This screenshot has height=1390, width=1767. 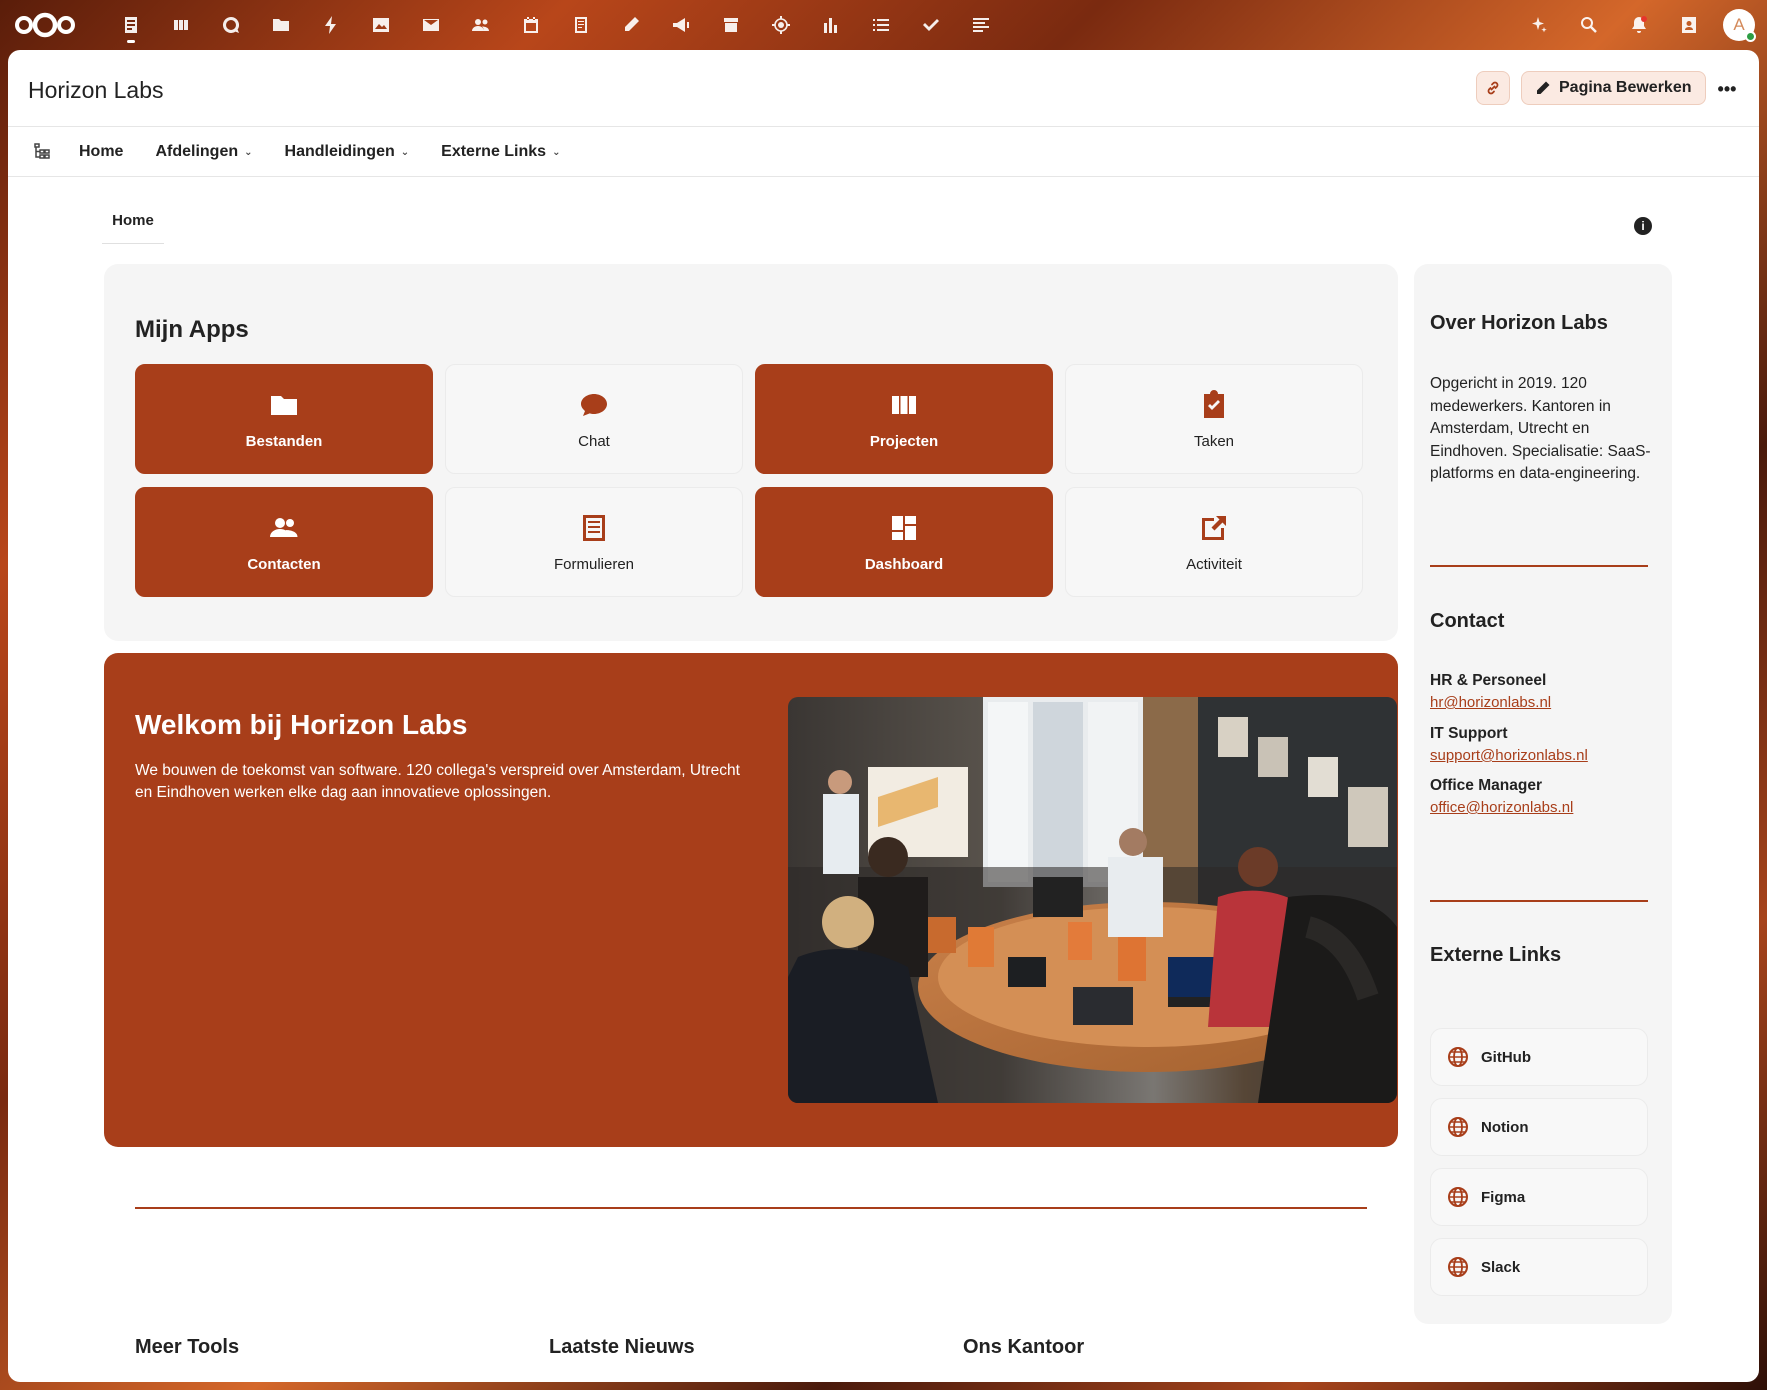 I want to click on nav-item-label: Home, so click(x=101, y=151).